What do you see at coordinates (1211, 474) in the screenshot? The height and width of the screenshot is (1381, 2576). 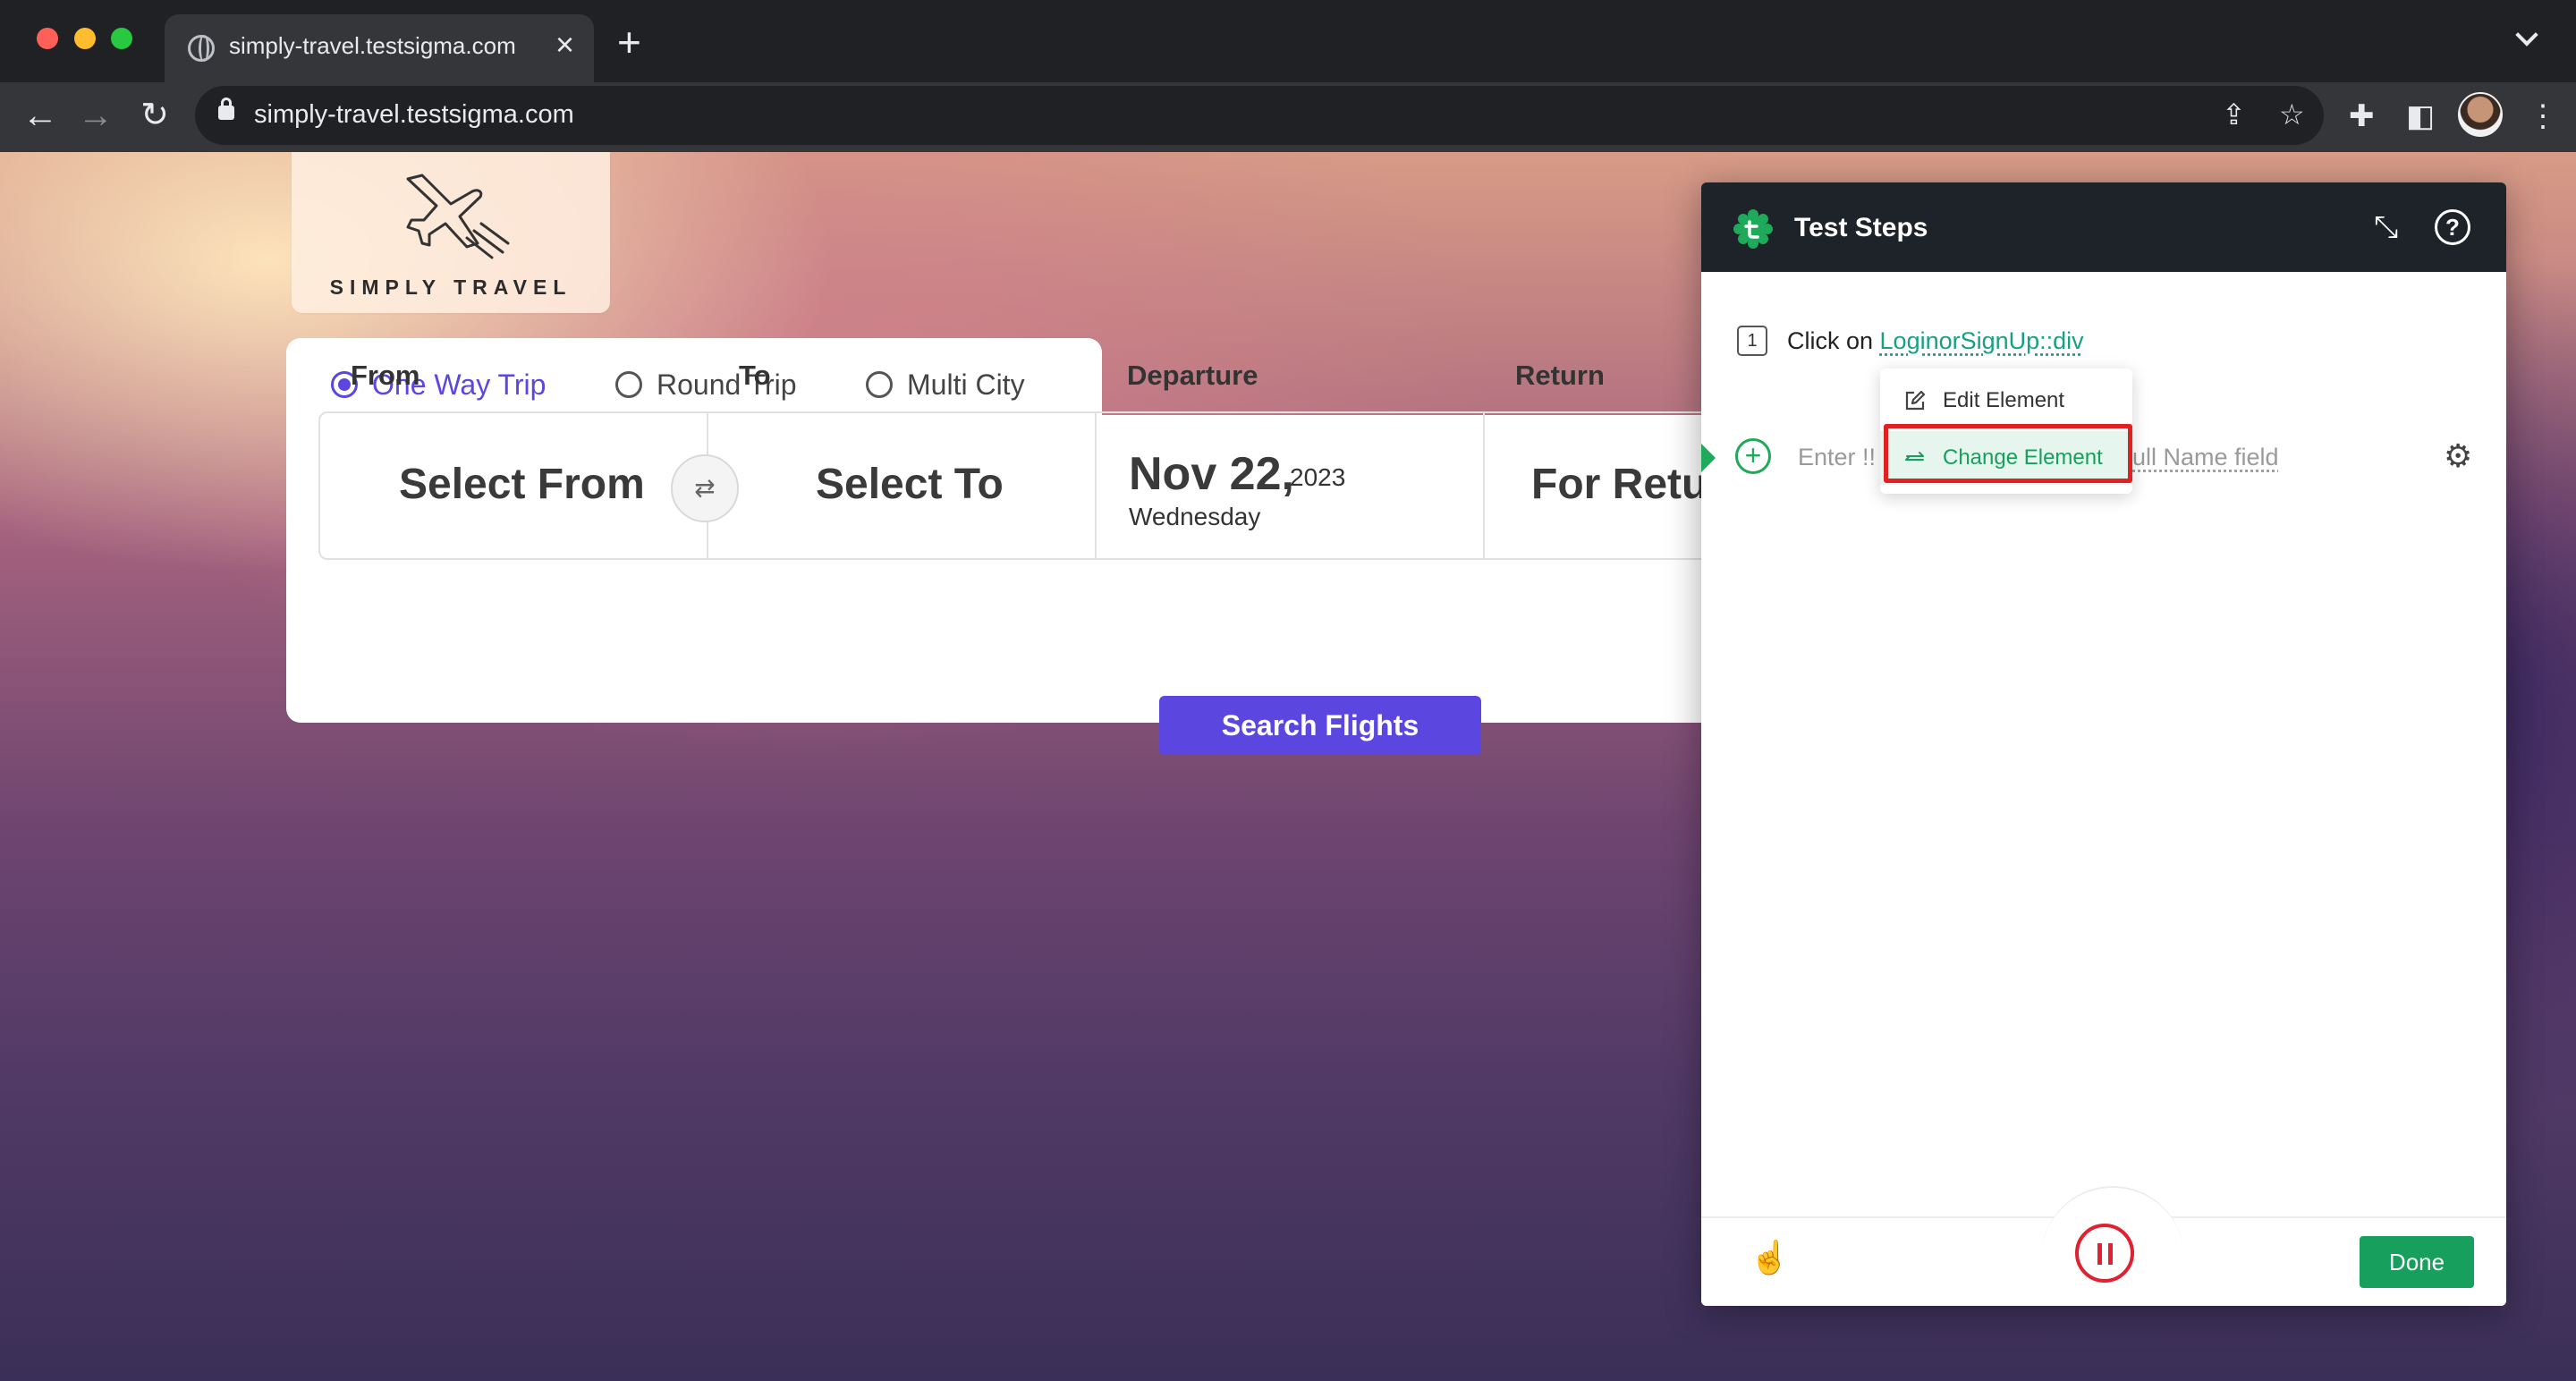 I see `departure-date: Nov 22,` at bounding box center [1211, 474].